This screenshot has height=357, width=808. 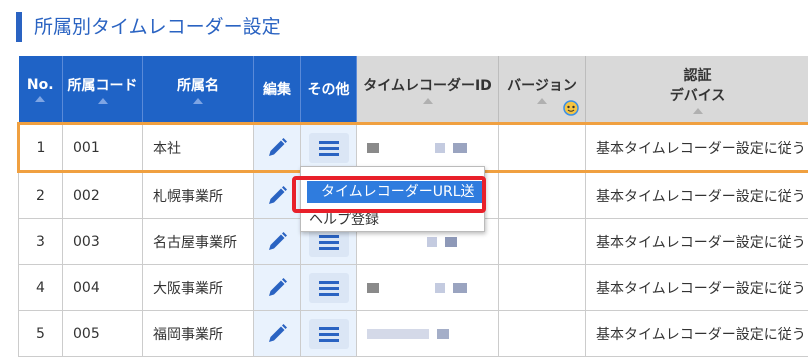 I want to click on cell-no: 1, so click(x=41, y=148).